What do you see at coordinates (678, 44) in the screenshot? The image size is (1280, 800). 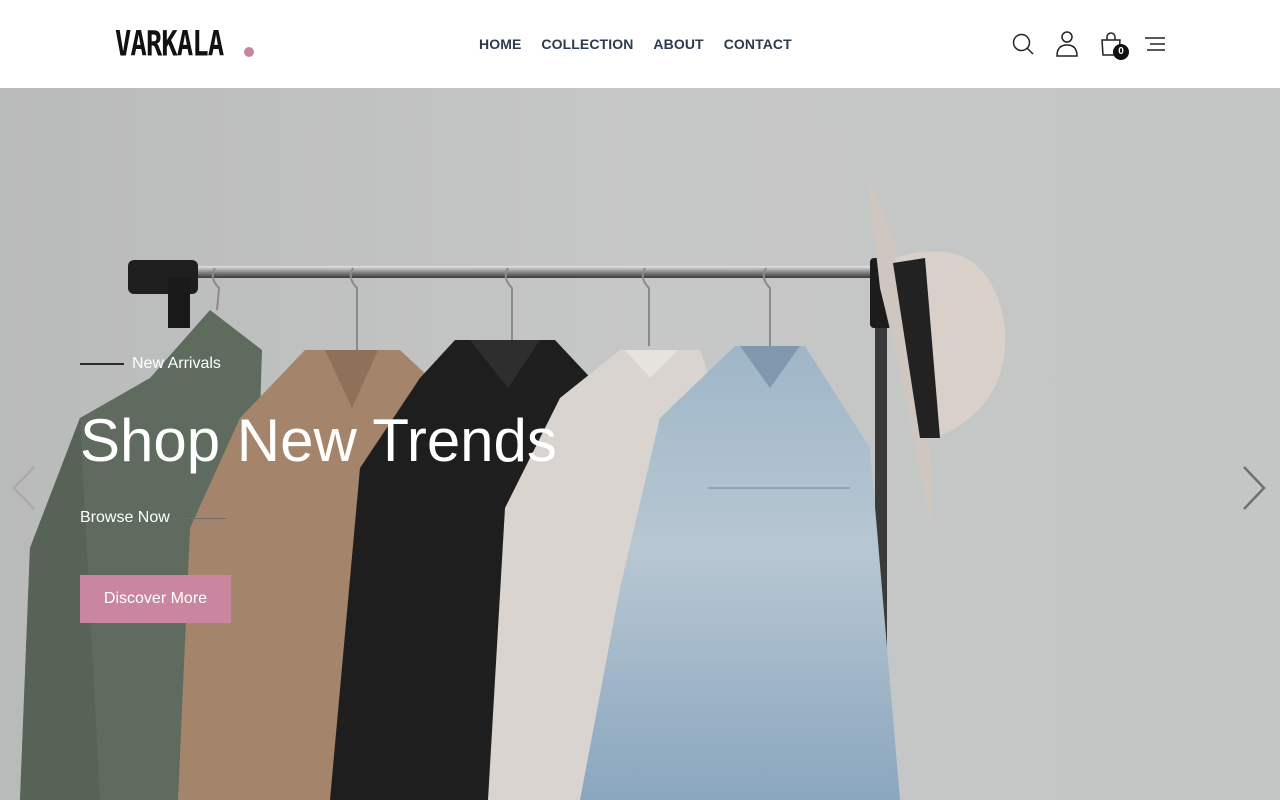 I see `nav-about: ABOUT` at bounding box center [678, 44].